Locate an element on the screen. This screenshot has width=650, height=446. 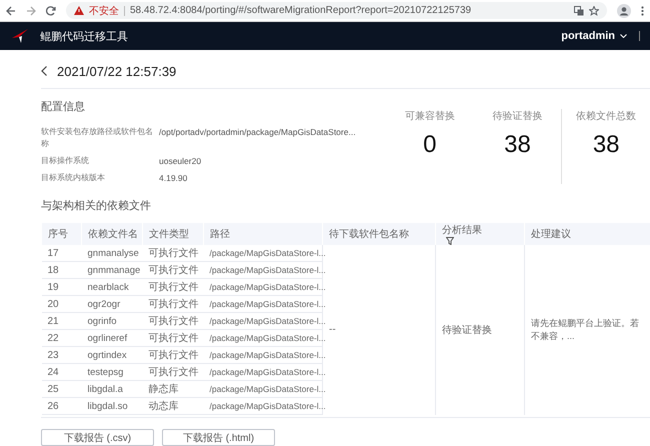
address-bar: 不安全 58.48.72.4:8084/porting/#/softwareMigrationReport?report=20210722125739 is located at coordinates (336, 10).